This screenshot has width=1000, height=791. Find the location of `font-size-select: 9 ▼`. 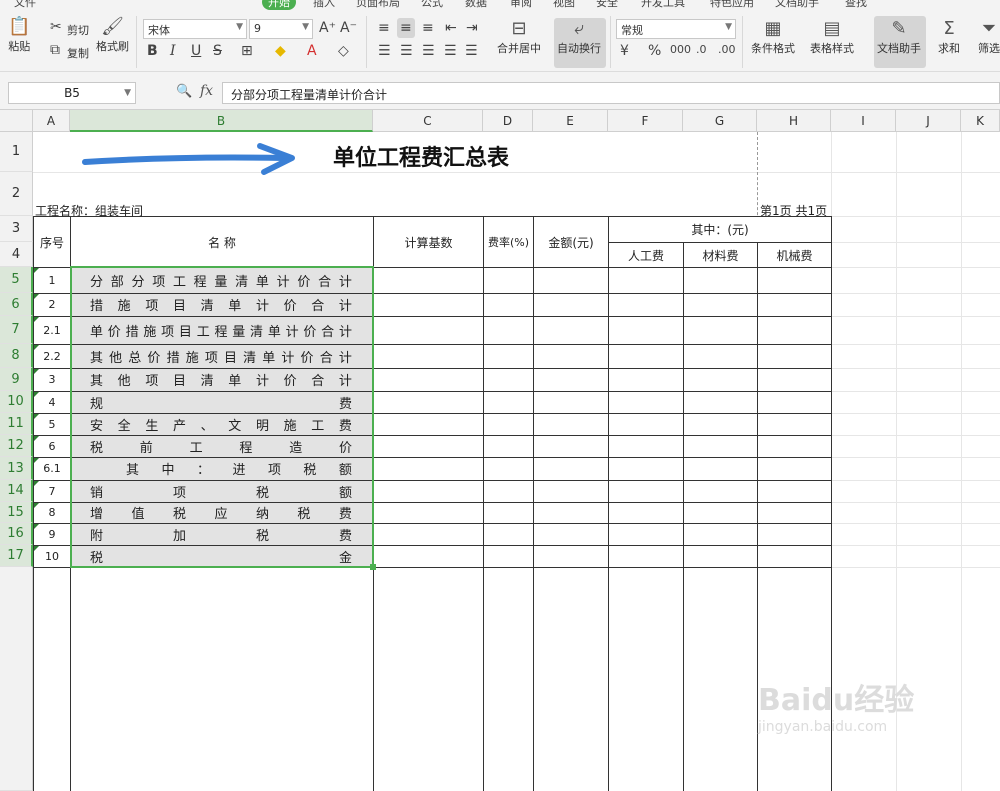

font-size-select: 9 ▼ is located at coordinates (281, 29).